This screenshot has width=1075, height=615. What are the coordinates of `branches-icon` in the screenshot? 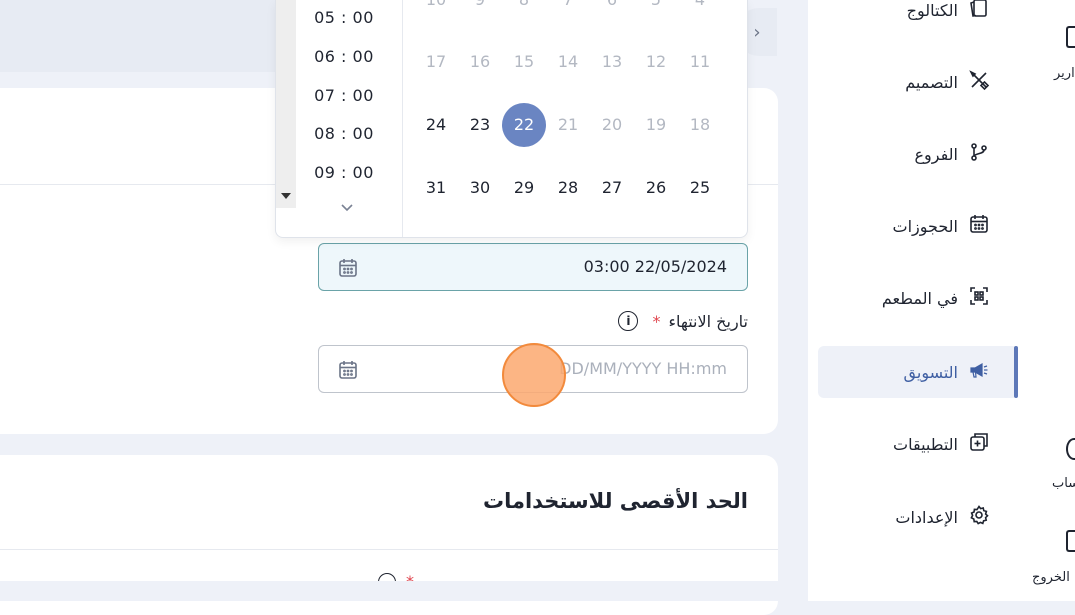 It's located at (979, 154).